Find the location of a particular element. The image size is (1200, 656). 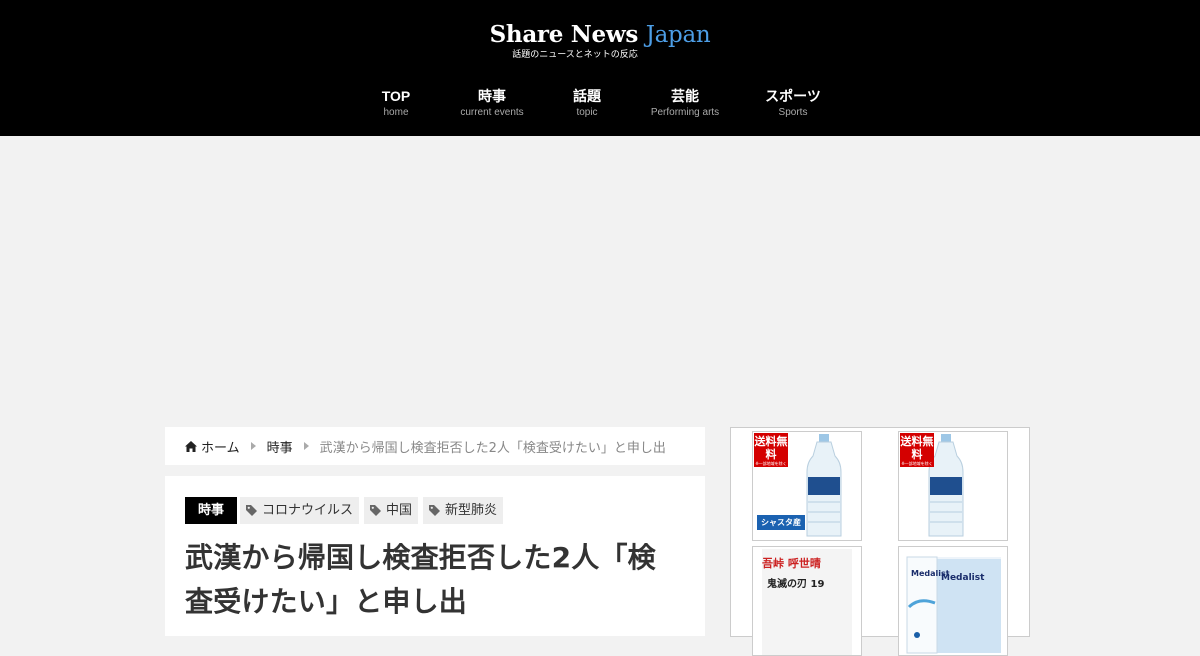

breadcrumb-current: 武漢から帰国し検査拒否した2人「検査受けたい」と申し出 is located at coordinates (492, 448).